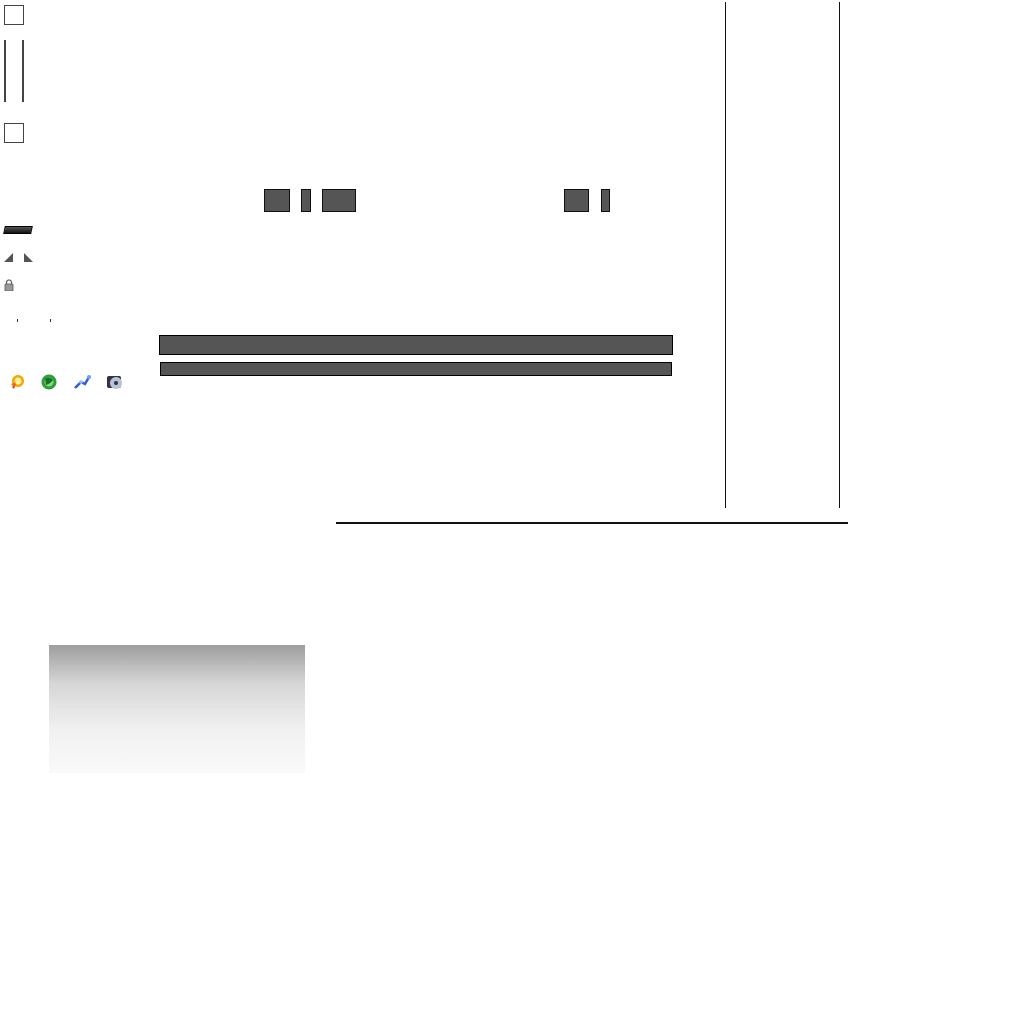 This screenshot has width=1024, height=1024. Describe the element at coordinates (49, 382) in the screenshot. I see `globe-icon` at that location.